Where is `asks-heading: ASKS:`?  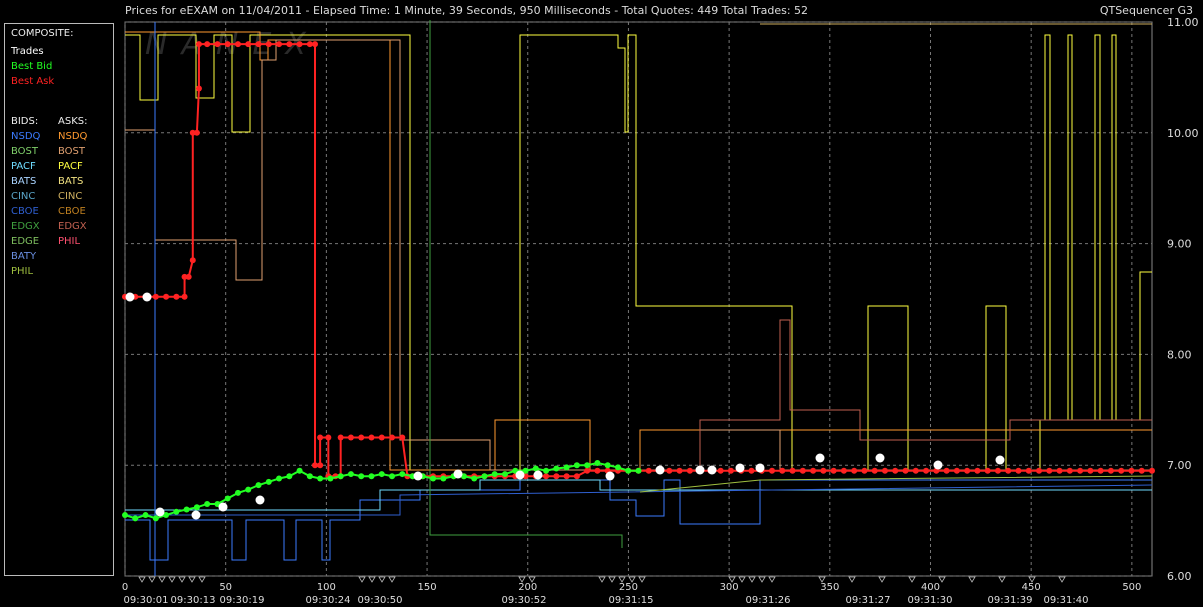
asks-heading: ASKS: is located at coordinates (73, 121).